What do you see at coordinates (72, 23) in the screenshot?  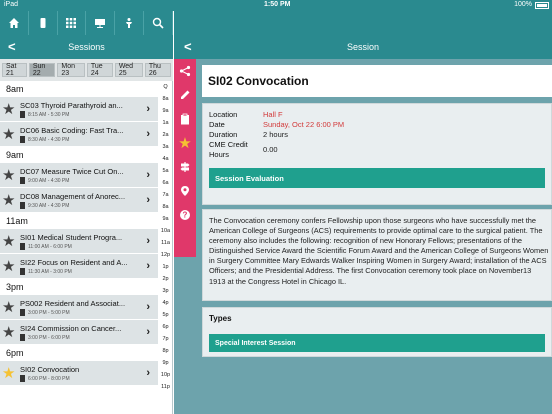 I see `grid-icon` at bounding box center [72, 23].